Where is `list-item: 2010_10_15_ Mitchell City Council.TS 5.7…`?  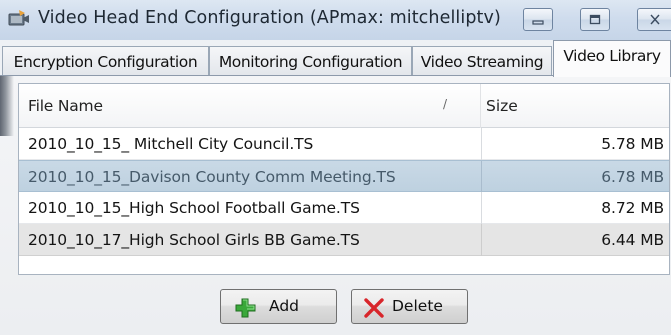
list-item: 2010_10_15_ Mitchell City Council.TS 5.7… is located at coordinates (344, 144).